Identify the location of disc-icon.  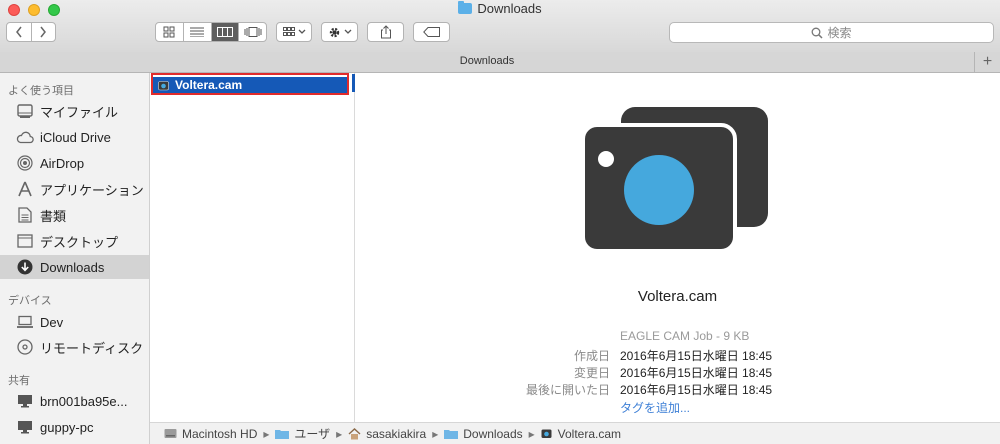
(25, 347).